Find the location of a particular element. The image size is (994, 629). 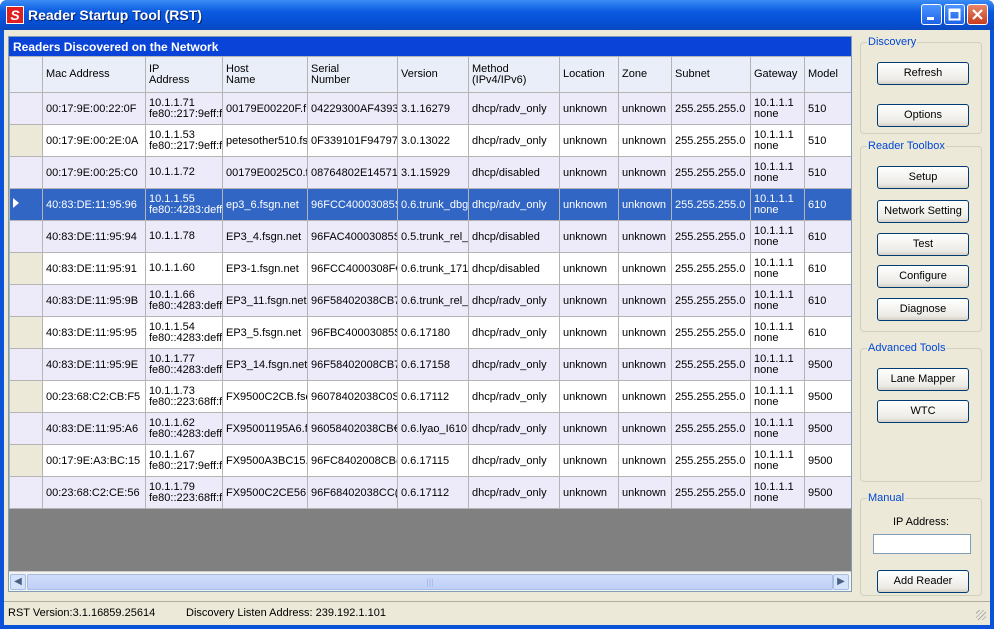

cell-ip: 10.1.1.67 fe80::217:9eff:f is located at coordinates (184, 460).